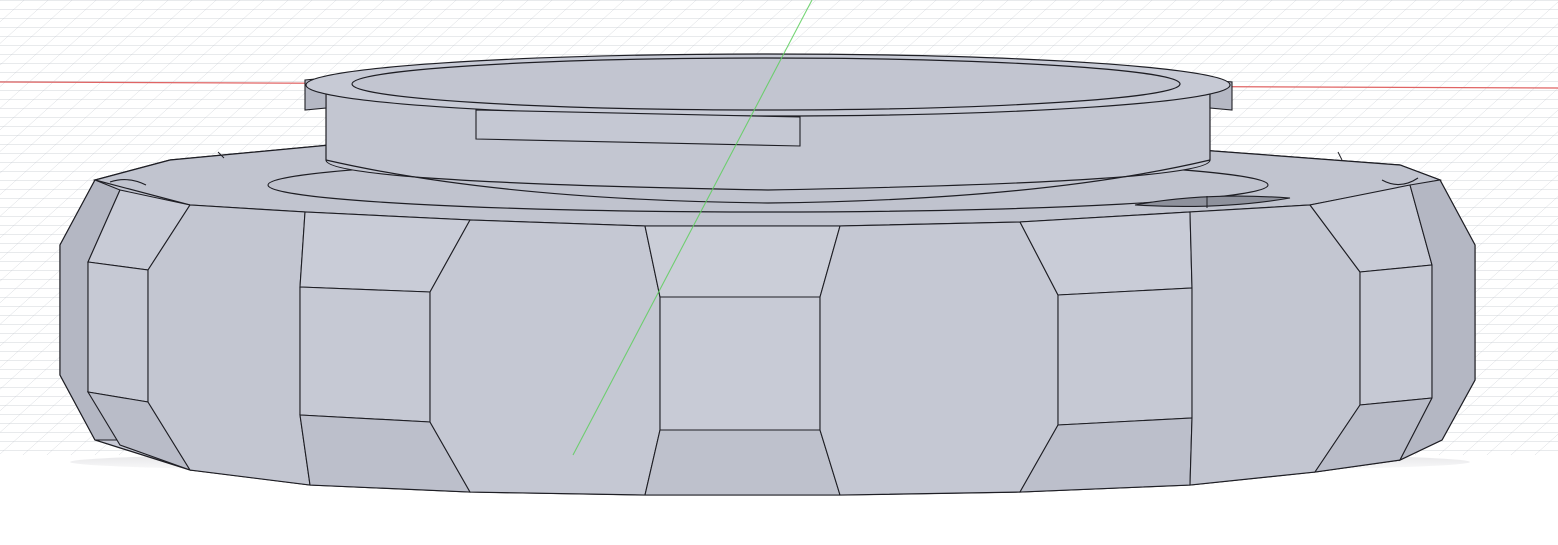  I want to click on collar-inner-bore, so click(766, 84).